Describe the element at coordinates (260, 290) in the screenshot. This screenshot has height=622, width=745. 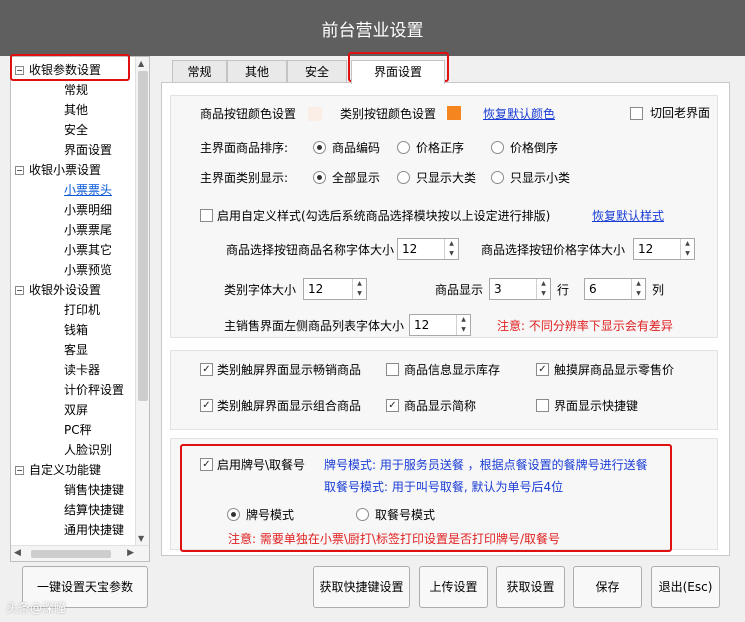
I see `category-font-size-label: 类别字体大小` at that location.